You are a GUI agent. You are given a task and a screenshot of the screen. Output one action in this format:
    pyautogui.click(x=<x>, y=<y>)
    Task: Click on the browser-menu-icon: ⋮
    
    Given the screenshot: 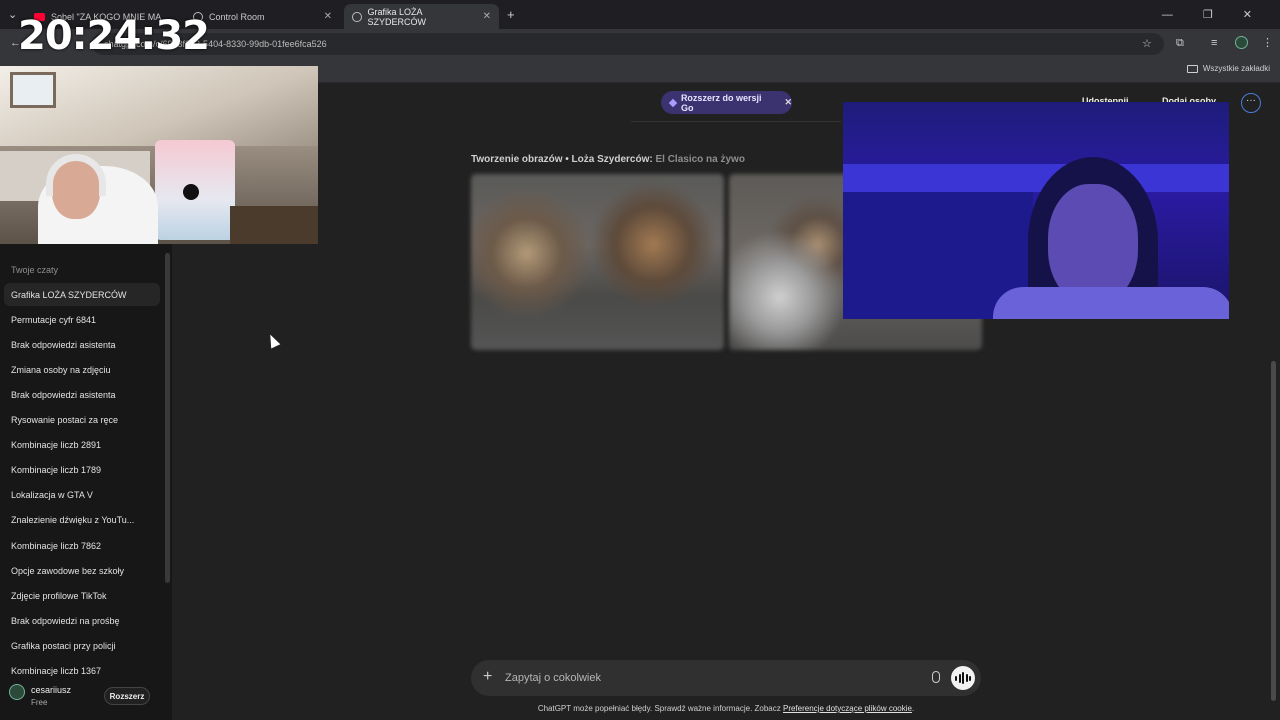 What is the action you would take?
    pyautogui.click(x=1267, y=42)
    